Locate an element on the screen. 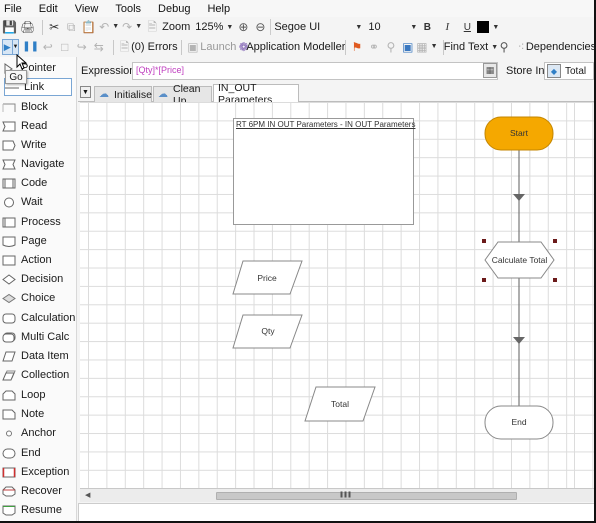 The image size is (596, 523). menu-debug: Debug is located at coordinates (174, 9).